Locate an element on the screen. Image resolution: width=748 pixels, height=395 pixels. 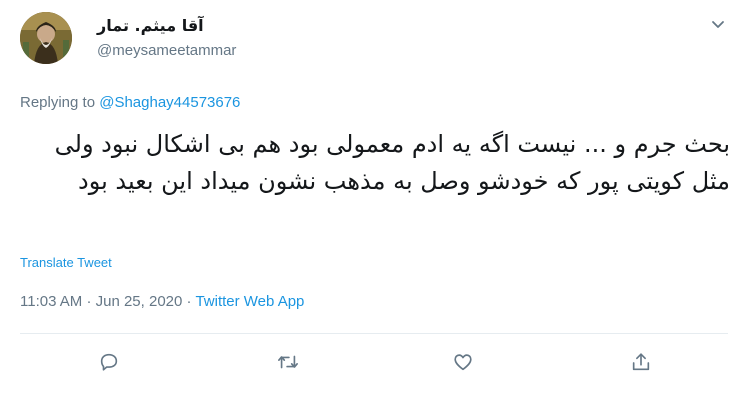
reply-icon is located at coordinates (109, 364).